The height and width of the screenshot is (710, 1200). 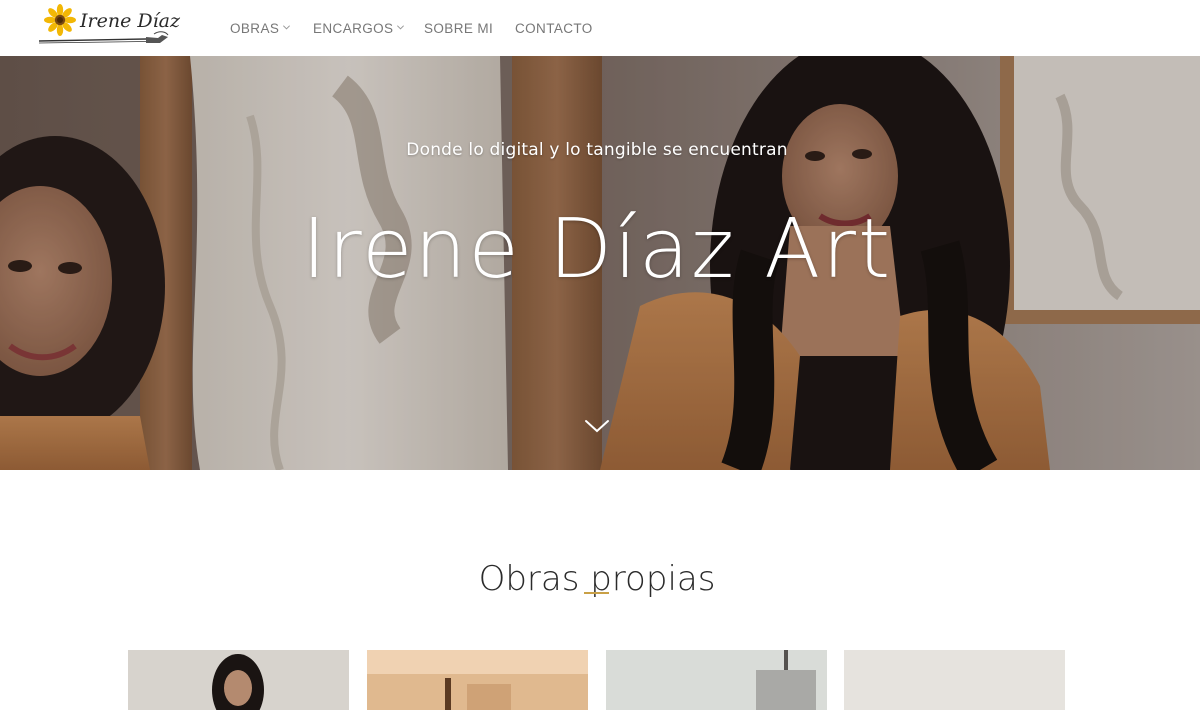 What do you see at coordinates (130, 21) in the screenshot?
I see `logo-text: Irene Díaz` at bounding box center [130, 21].